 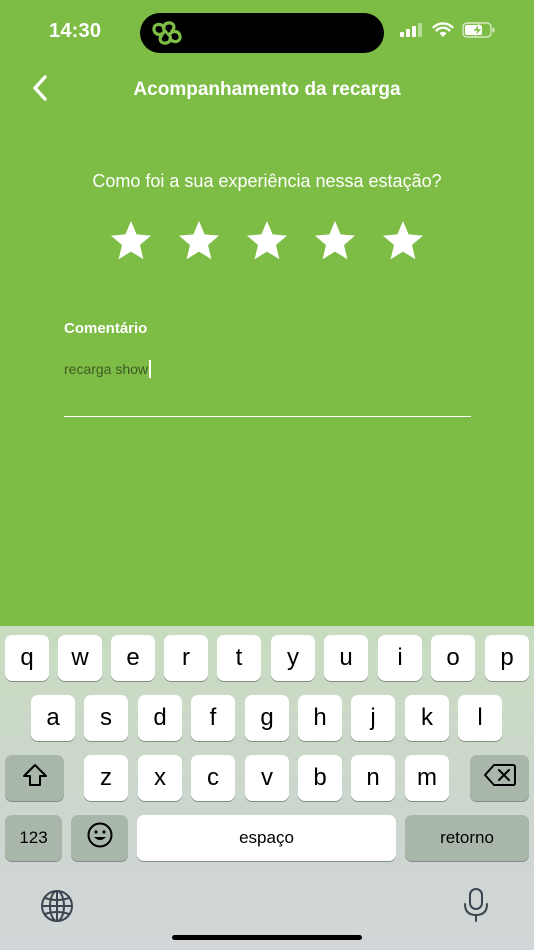 I want to click on emoji-key, so click(x=99, y=838).